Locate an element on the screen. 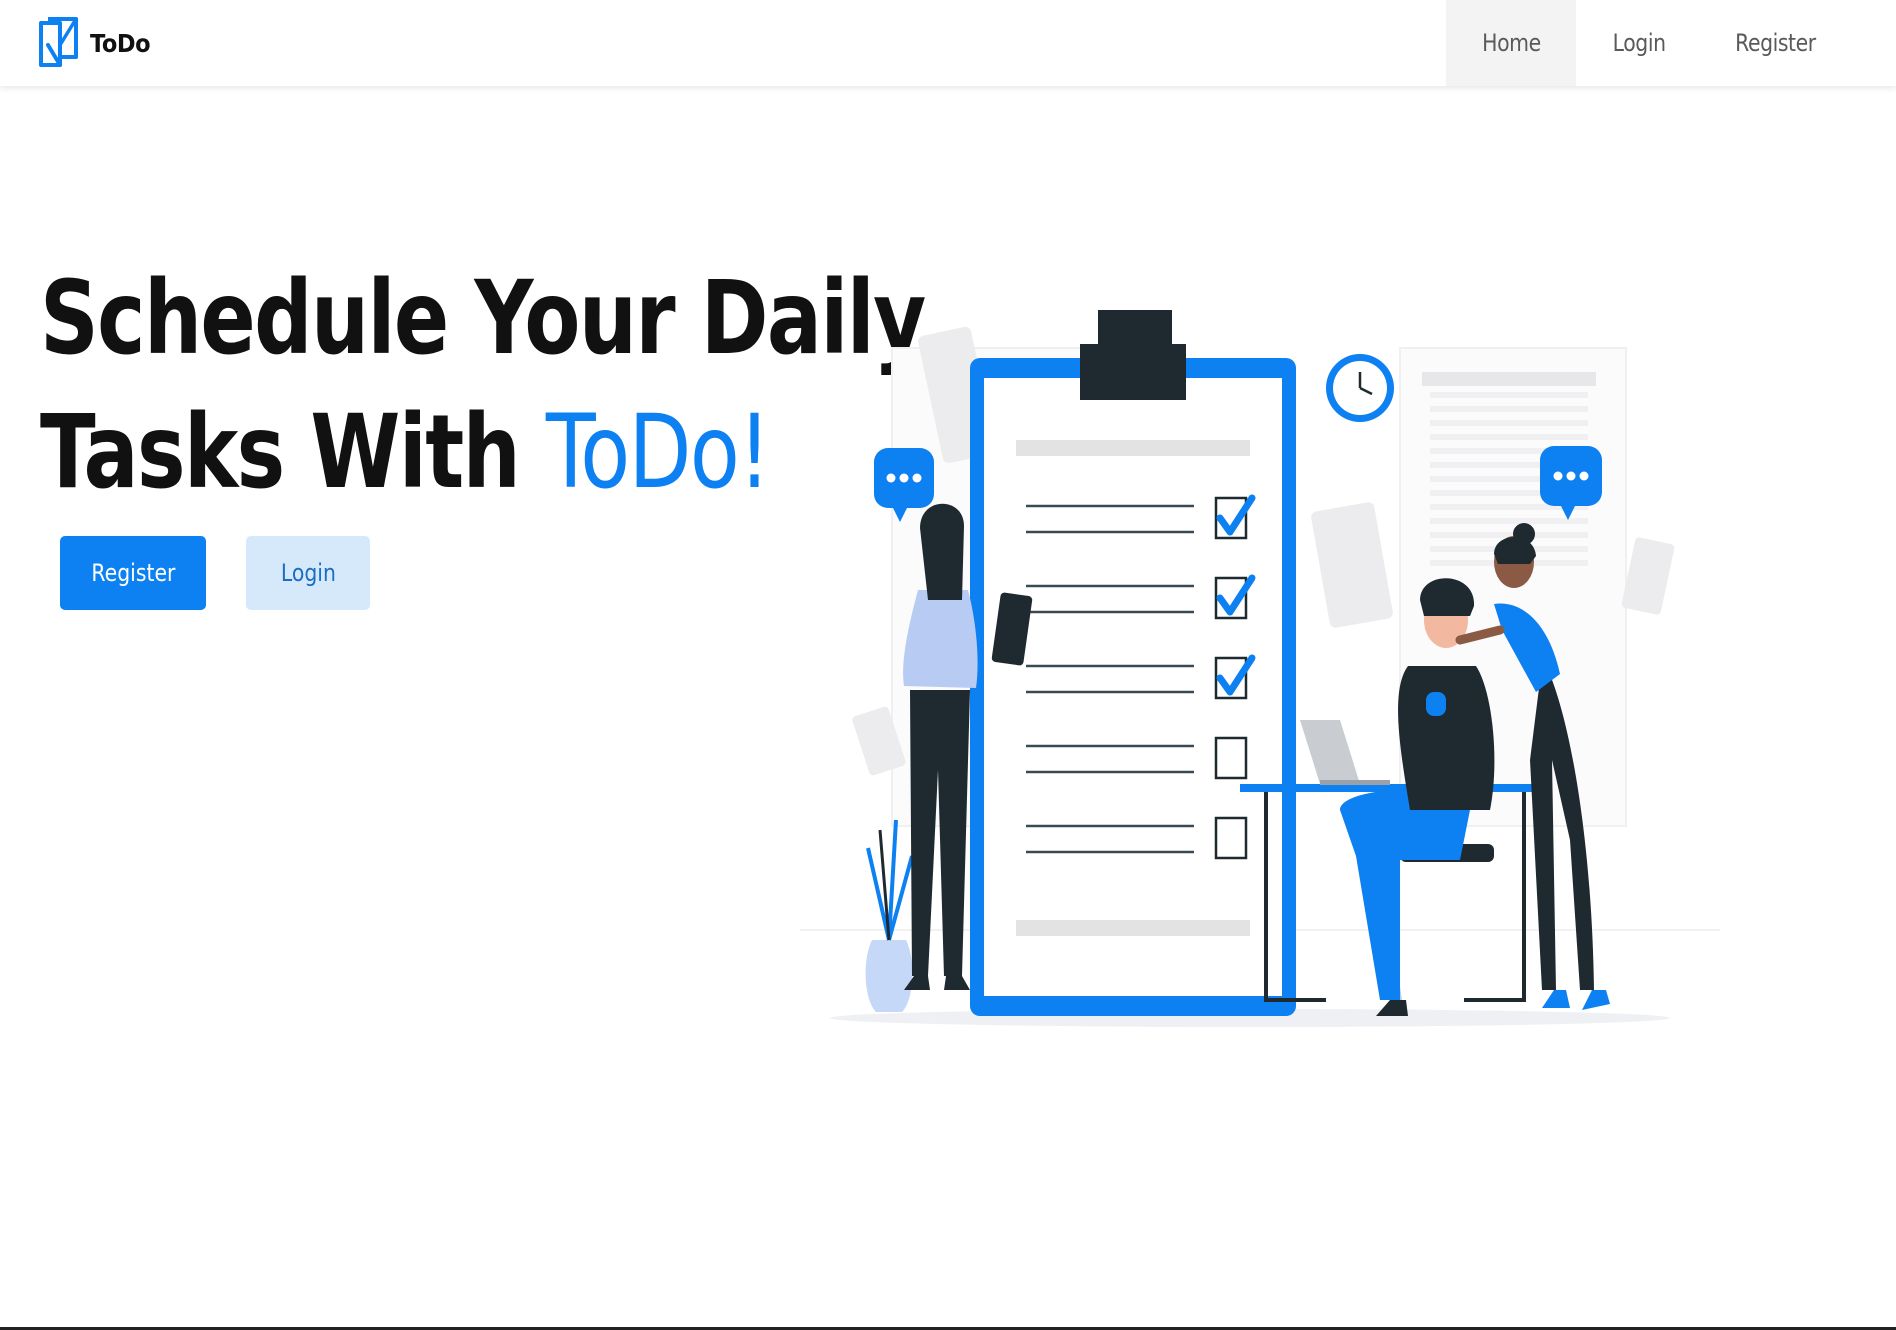 The height and width of the screenshot is (1330, 1896). wall-clock-icon is located at coordinates (1360, 388).